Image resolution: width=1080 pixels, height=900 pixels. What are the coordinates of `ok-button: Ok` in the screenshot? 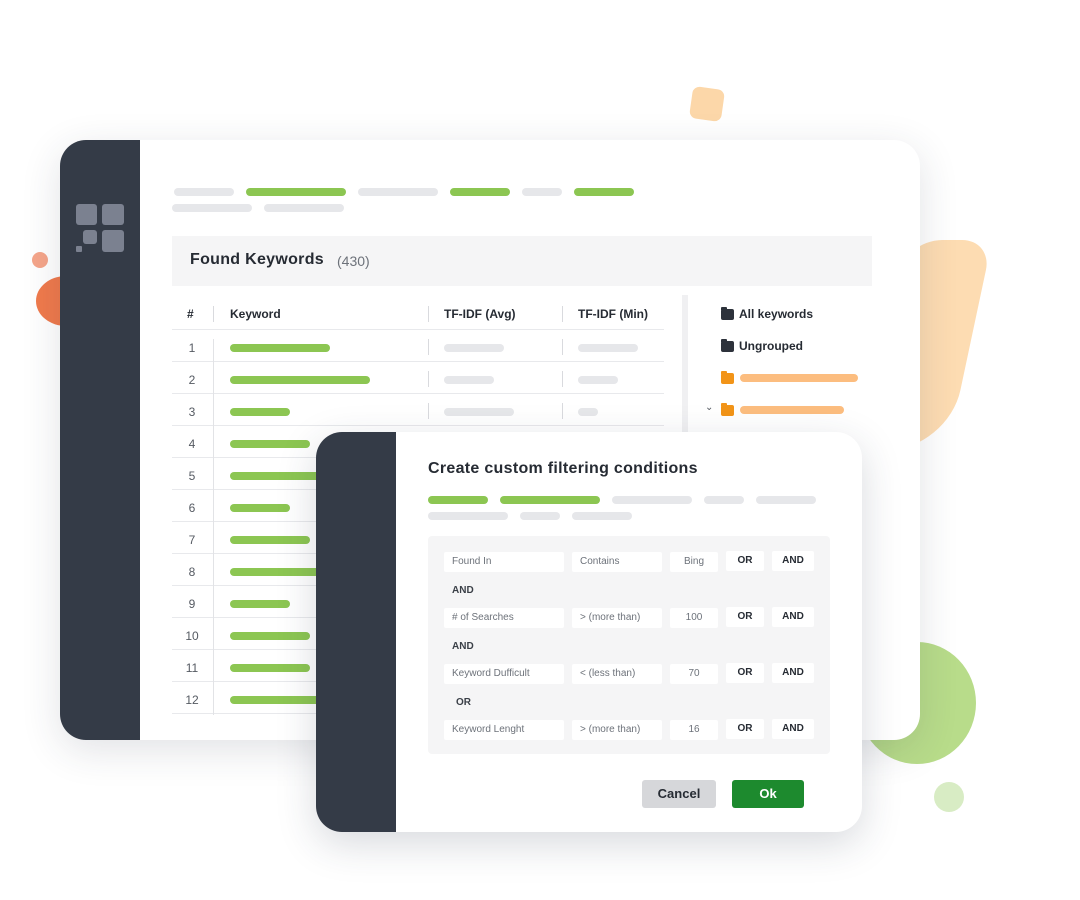 It's located at (768, 794).